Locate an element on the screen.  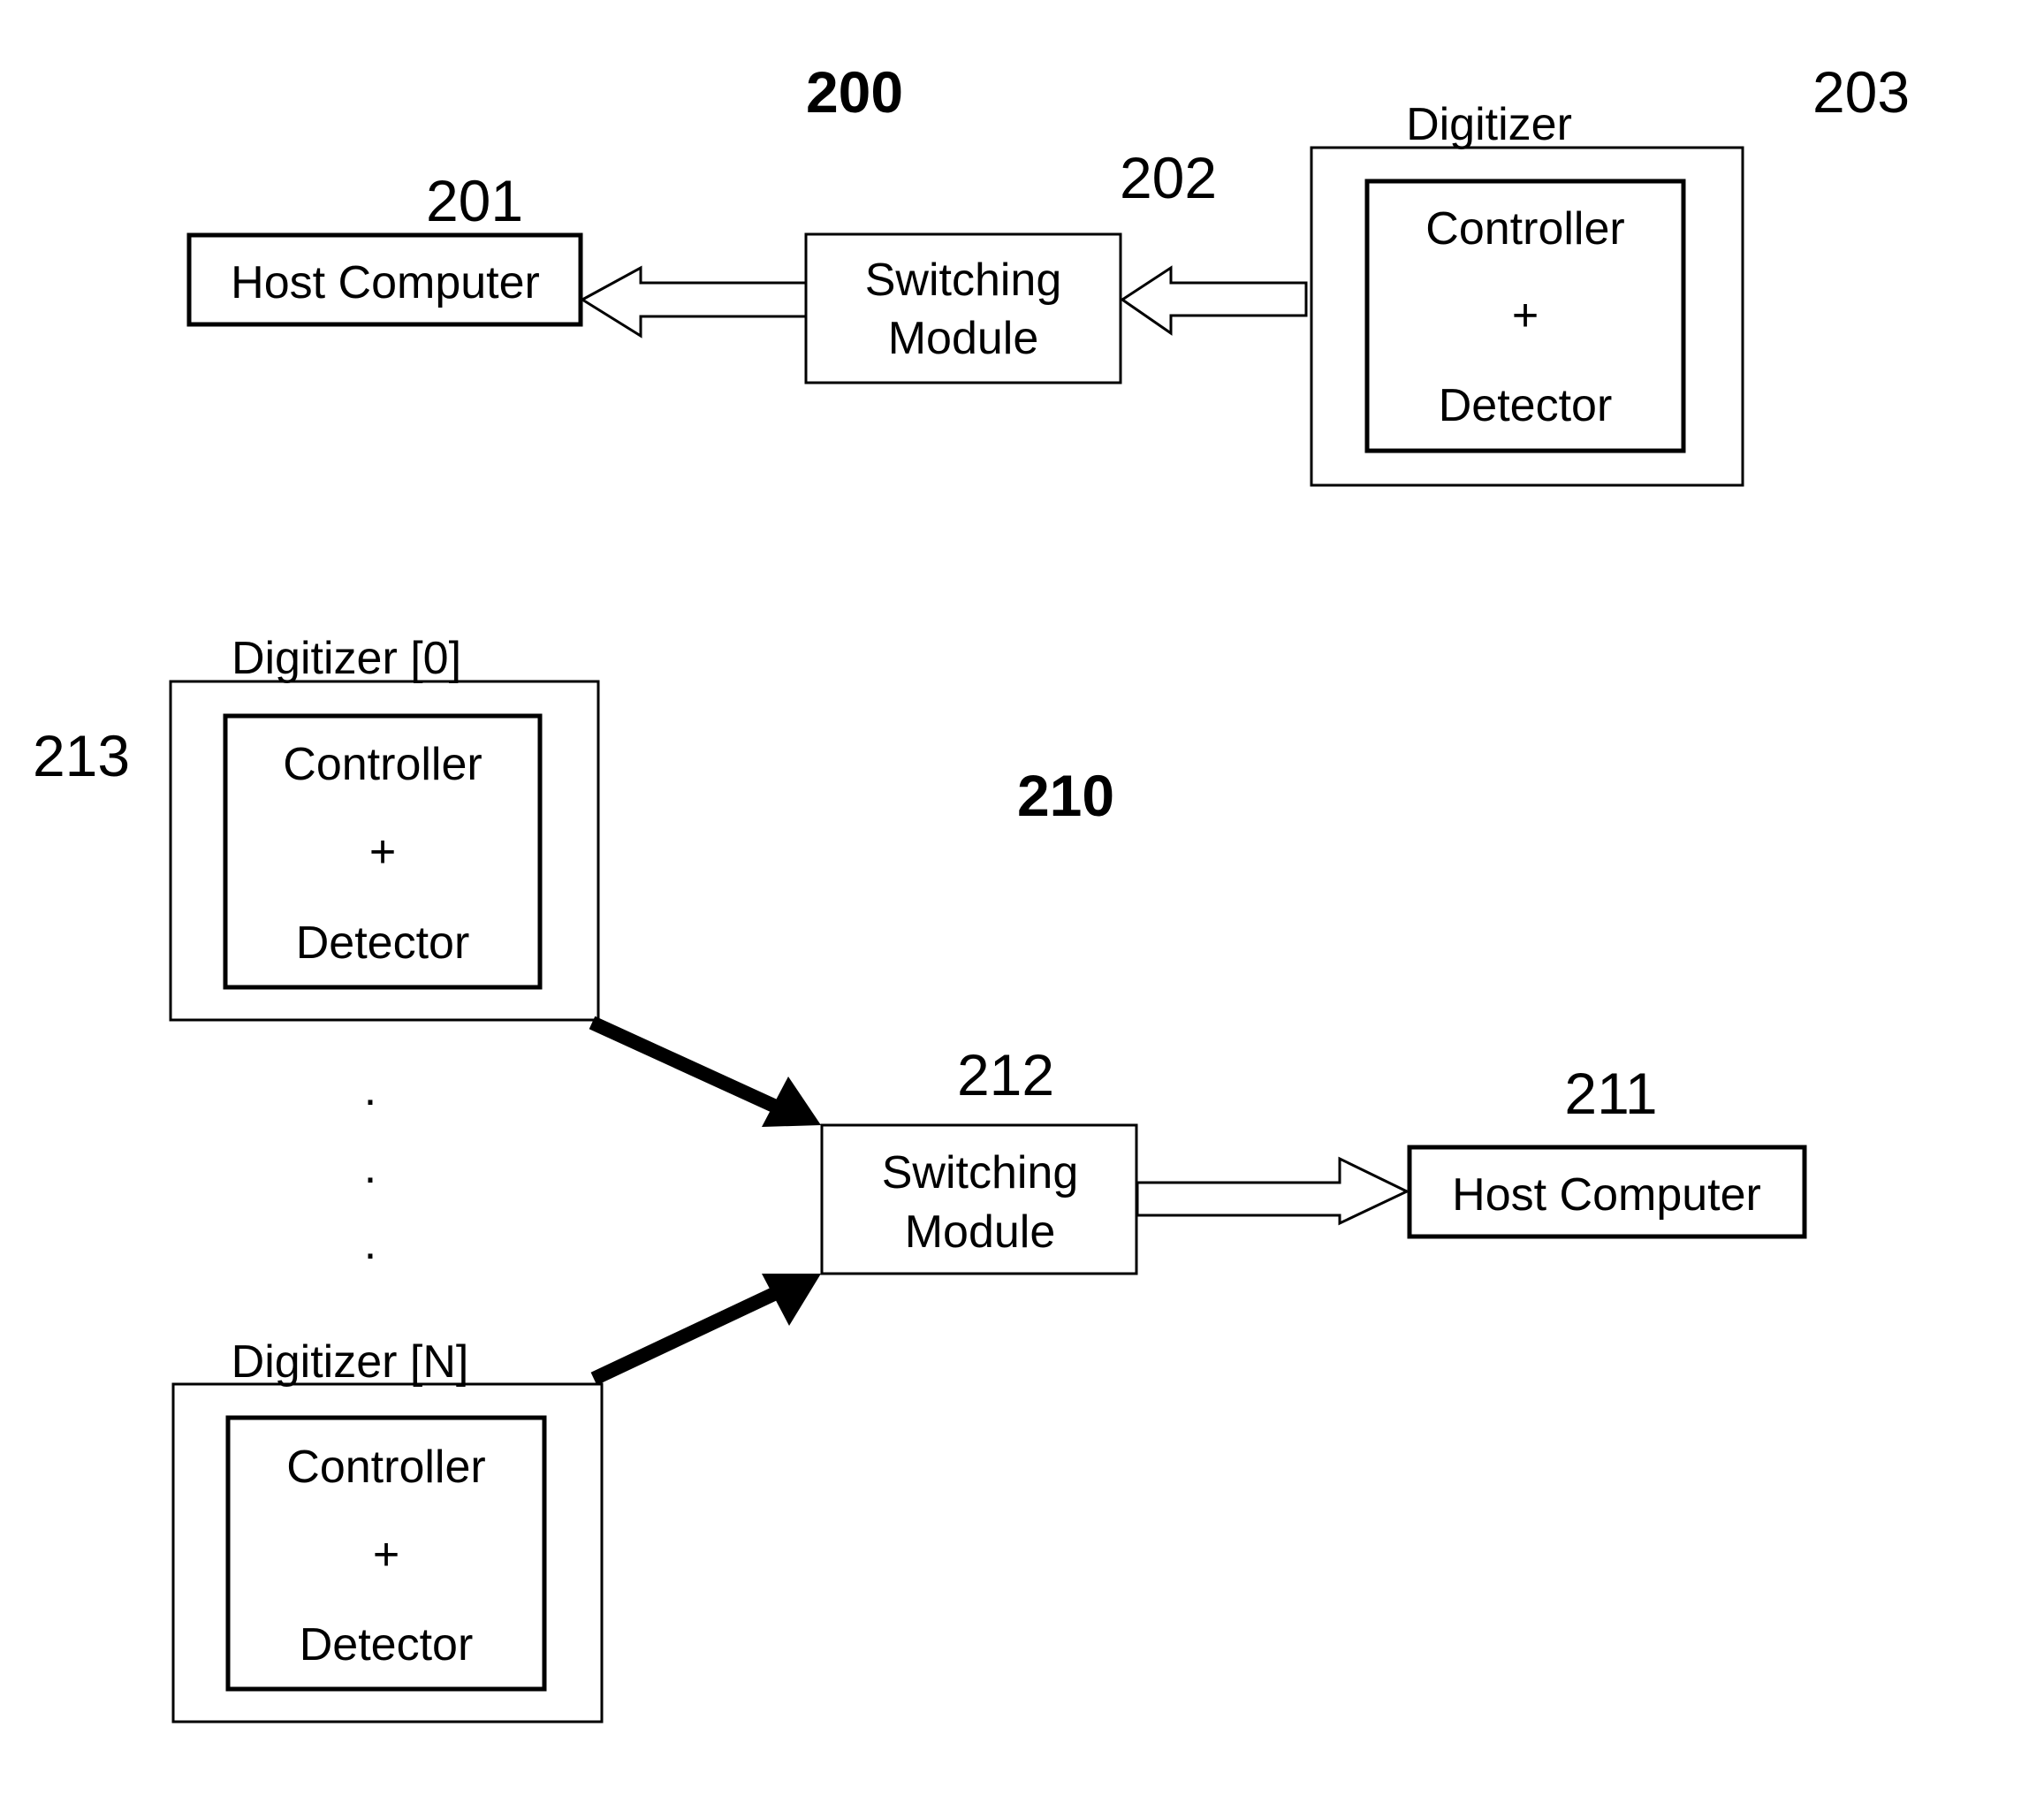
ref-211: 211 is located at coordinates (1610, 1093).